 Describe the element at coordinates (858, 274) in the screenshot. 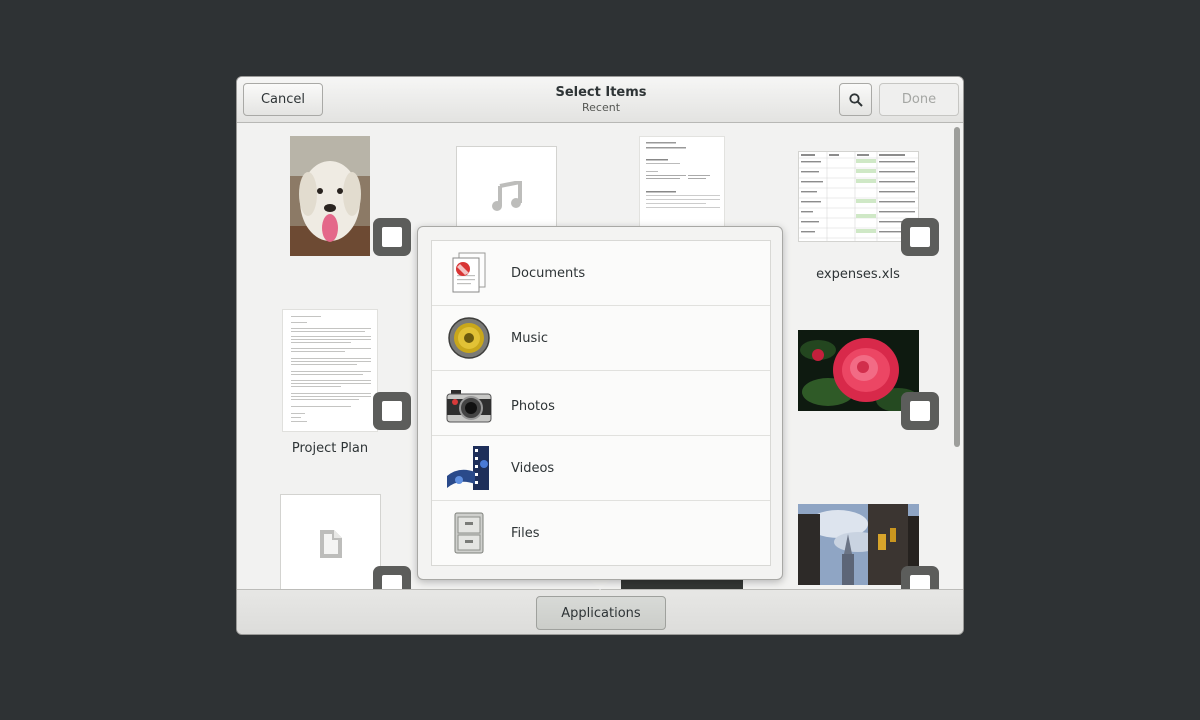

I see `item-caption: expenses.xls` at that location.